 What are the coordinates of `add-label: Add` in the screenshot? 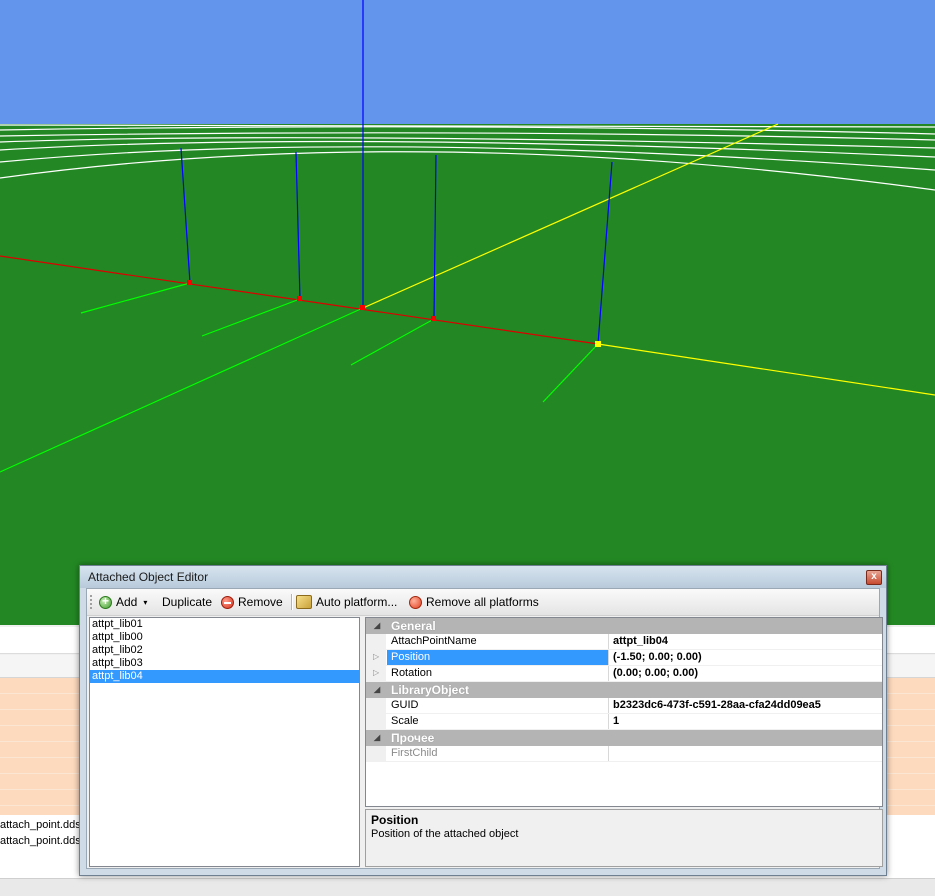 It's located at (127, 602).